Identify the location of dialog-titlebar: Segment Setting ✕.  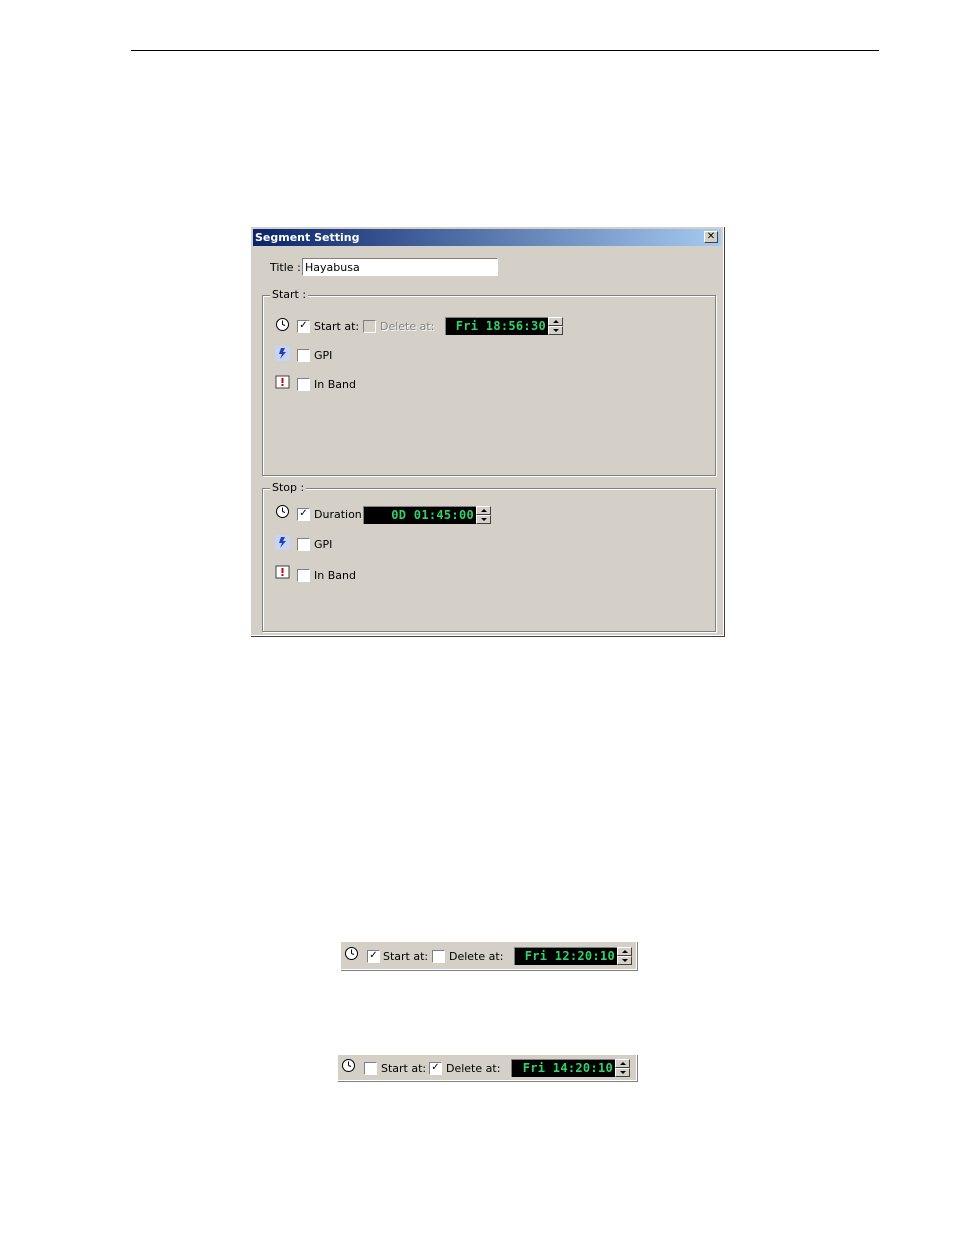
(487, 237).